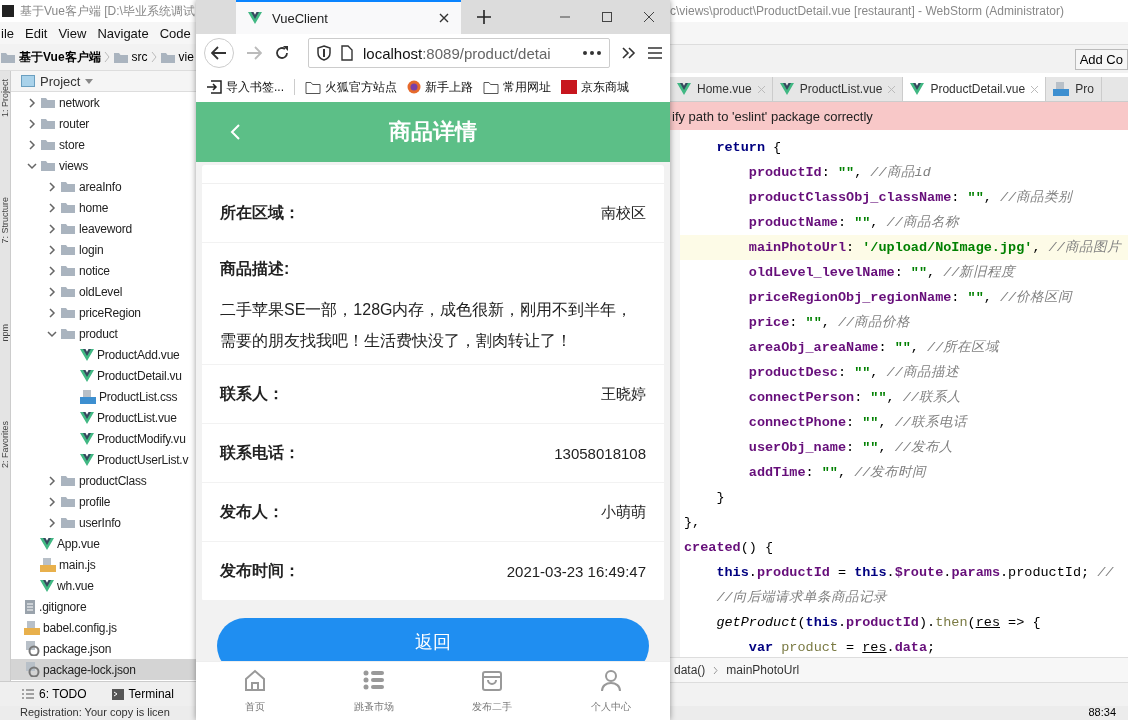 The image size is (1128, 720). I want to click on maximize-icon, so click(607, 17).